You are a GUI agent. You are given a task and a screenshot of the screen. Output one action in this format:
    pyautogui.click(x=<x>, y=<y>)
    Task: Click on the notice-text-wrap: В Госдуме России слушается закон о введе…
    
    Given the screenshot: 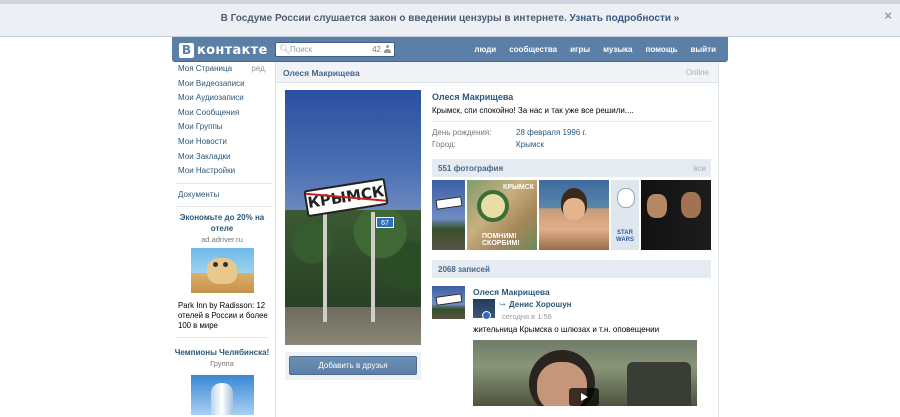 What is the action you would take?
    pyautogui.click(x=450, y=18)
    